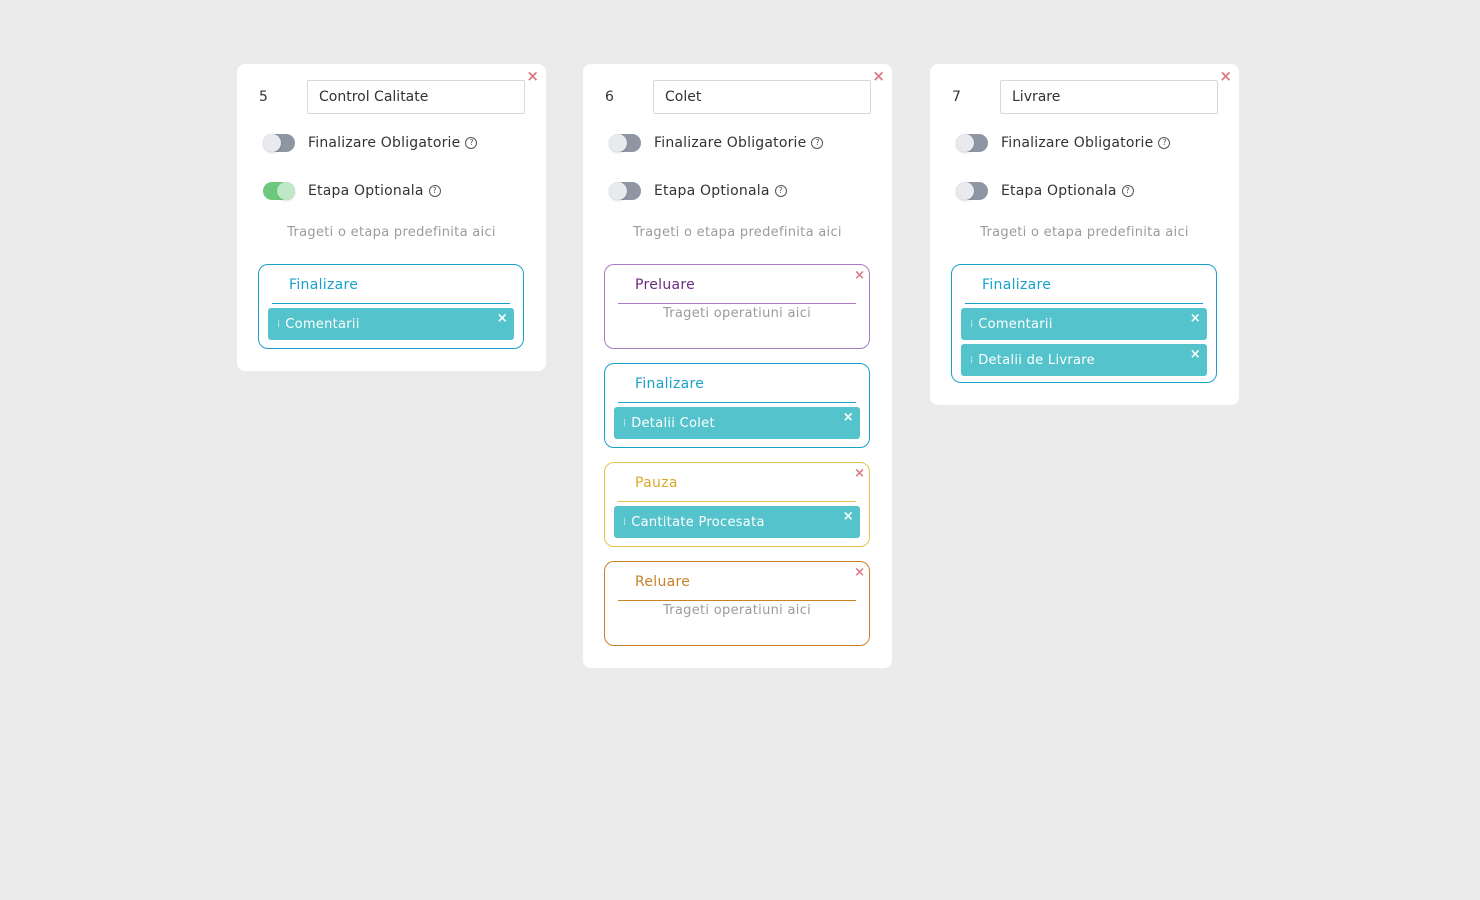 This screenshot has width=1480, height=900. I want to click on stage-finalizare: Finalizare ⁞ Comentarii ×, so click(391, 306).